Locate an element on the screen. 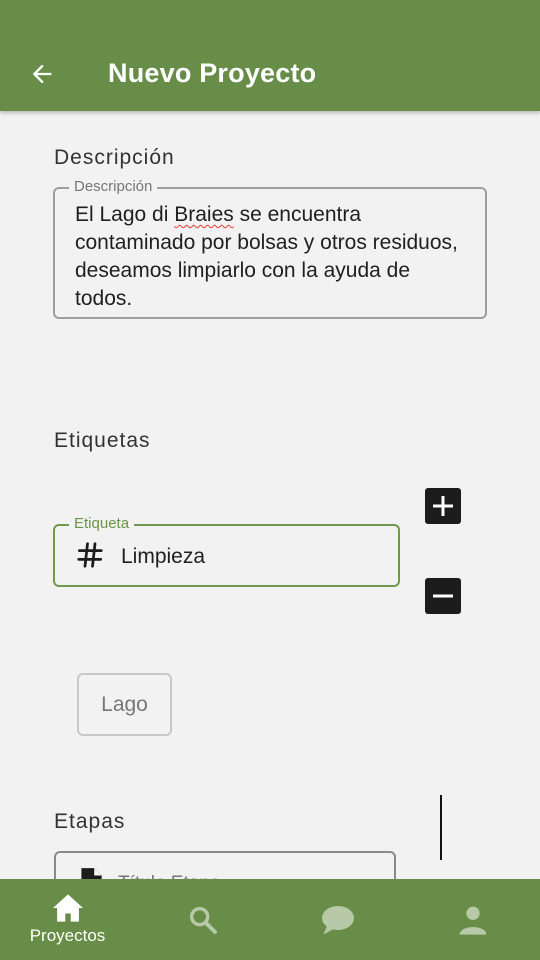 This screenshot has width=540, height=960. arrow-left-icon is located at coordinates (42, 74).